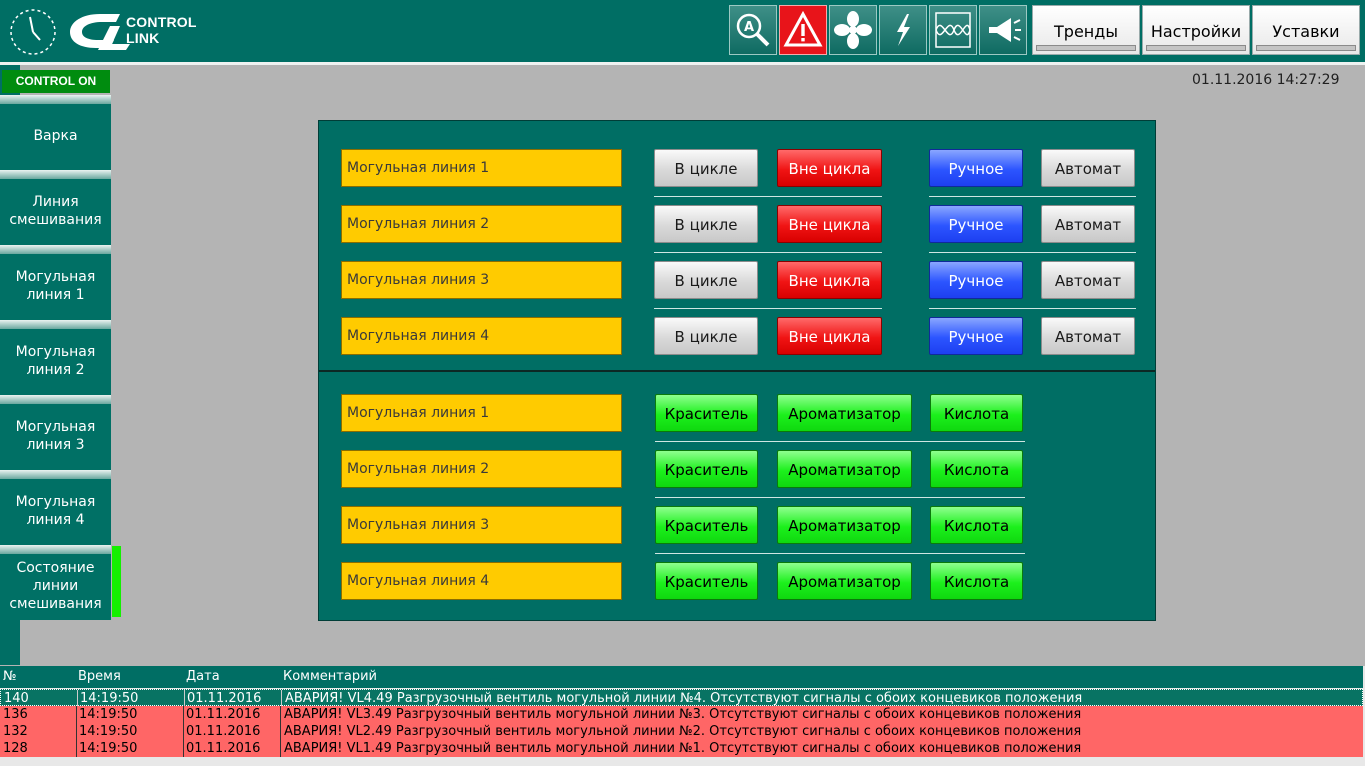 This screenshot has width=1365, height=766. What do you see at coordinates (803, 30) in the screenshot?
I see `alarm-warning-icon` at bounding box center [803, 30].